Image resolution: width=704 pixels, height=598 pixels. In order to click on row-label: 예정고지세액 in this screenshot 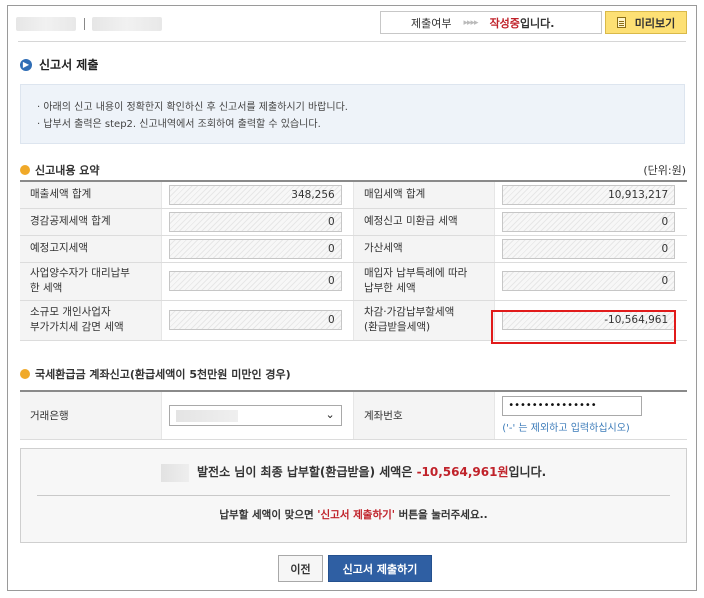, I will do `click(91, 249)`.